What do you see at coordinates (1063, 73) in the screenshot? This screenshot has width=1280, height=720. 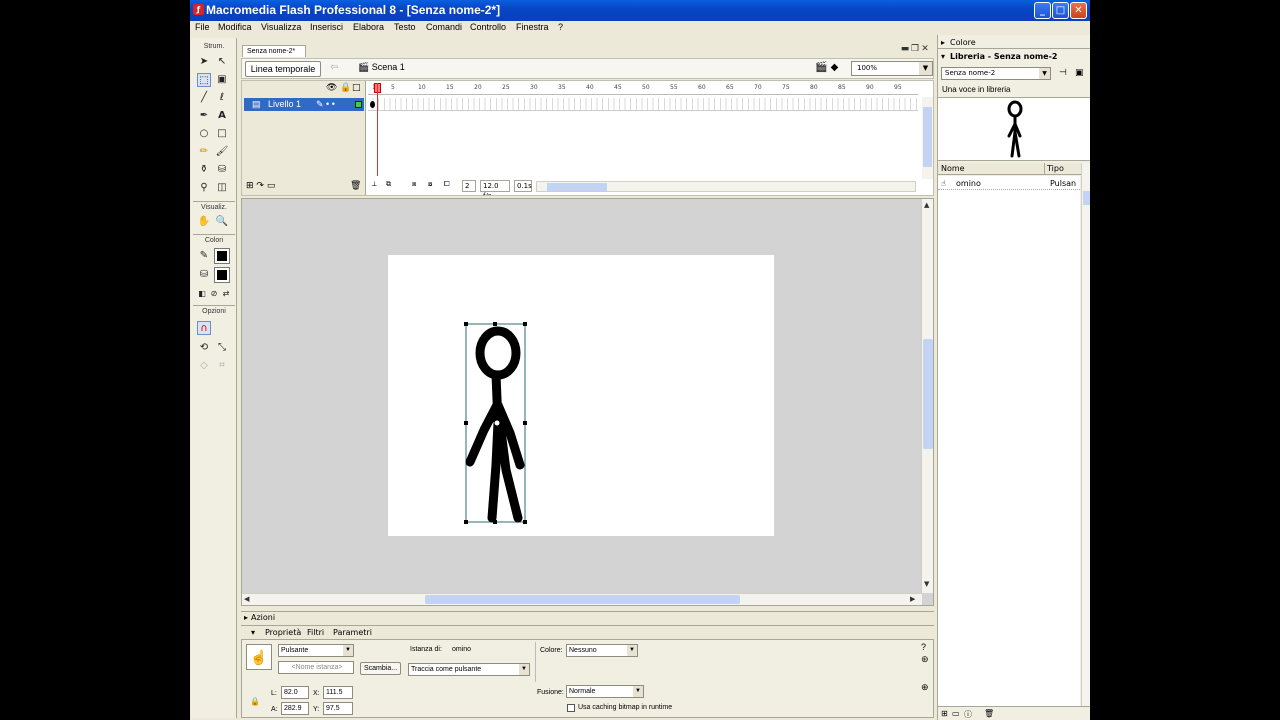 I see `pin-icon: ⊣` at bounding box center [1063, 73].